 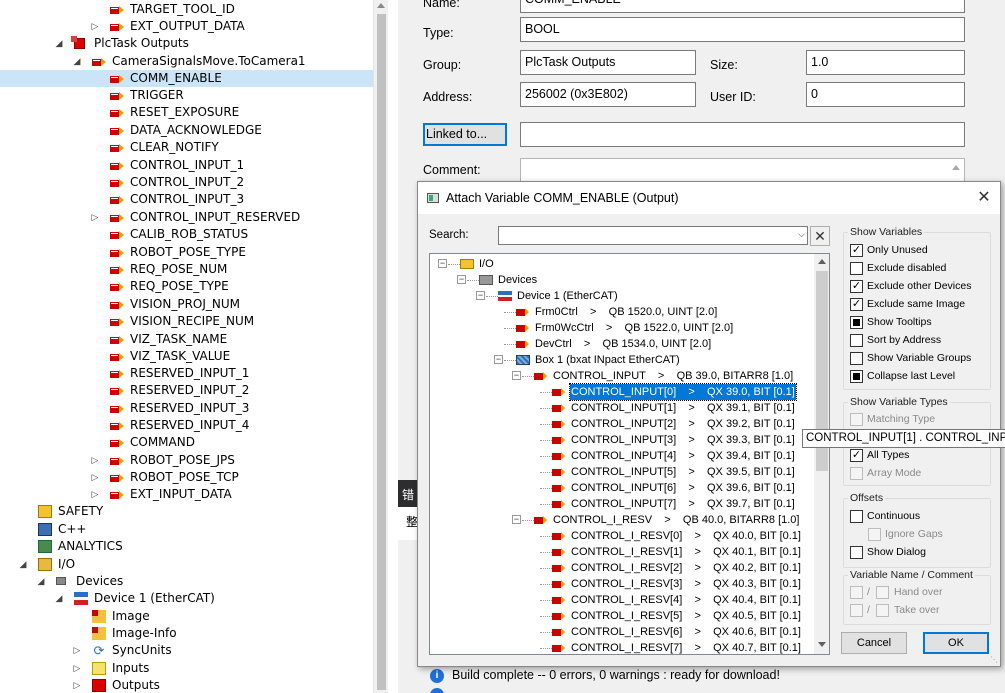 I want to click on tree-item: REQ_POSE_TYPE, so click(x=186, y=286).